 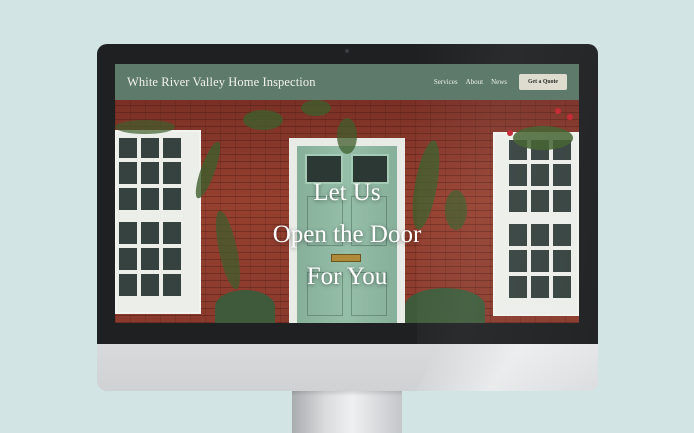 I want to click on camera-dot, so click(x=347, y=51).